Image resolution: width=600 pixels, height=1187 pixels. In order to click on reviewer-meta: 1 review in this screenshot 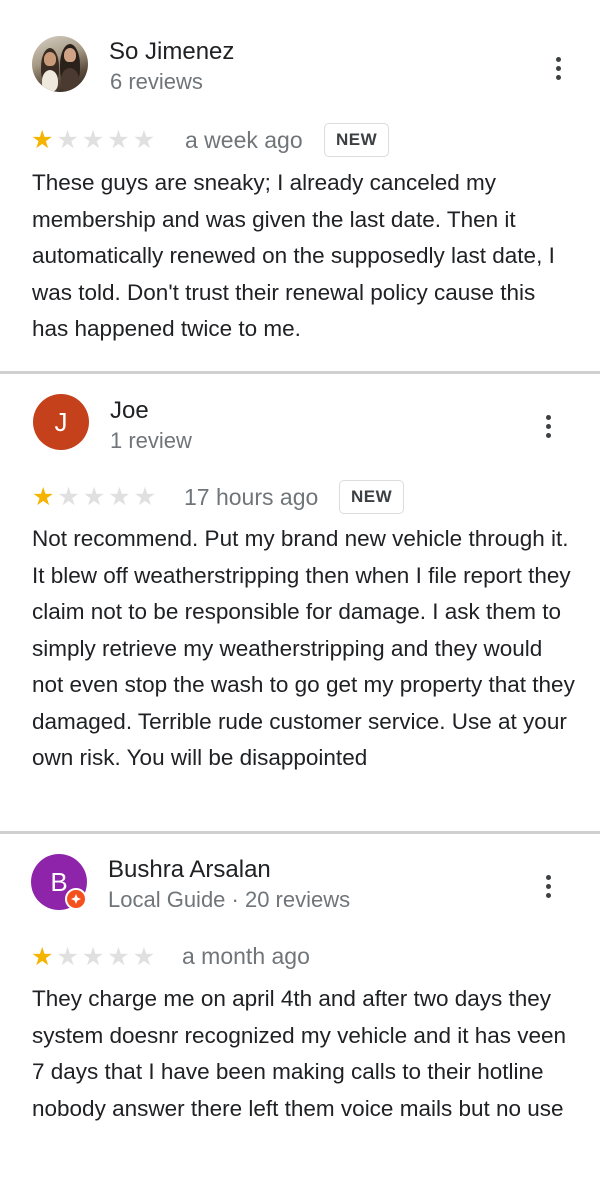, I will do `click(151, 441)`.